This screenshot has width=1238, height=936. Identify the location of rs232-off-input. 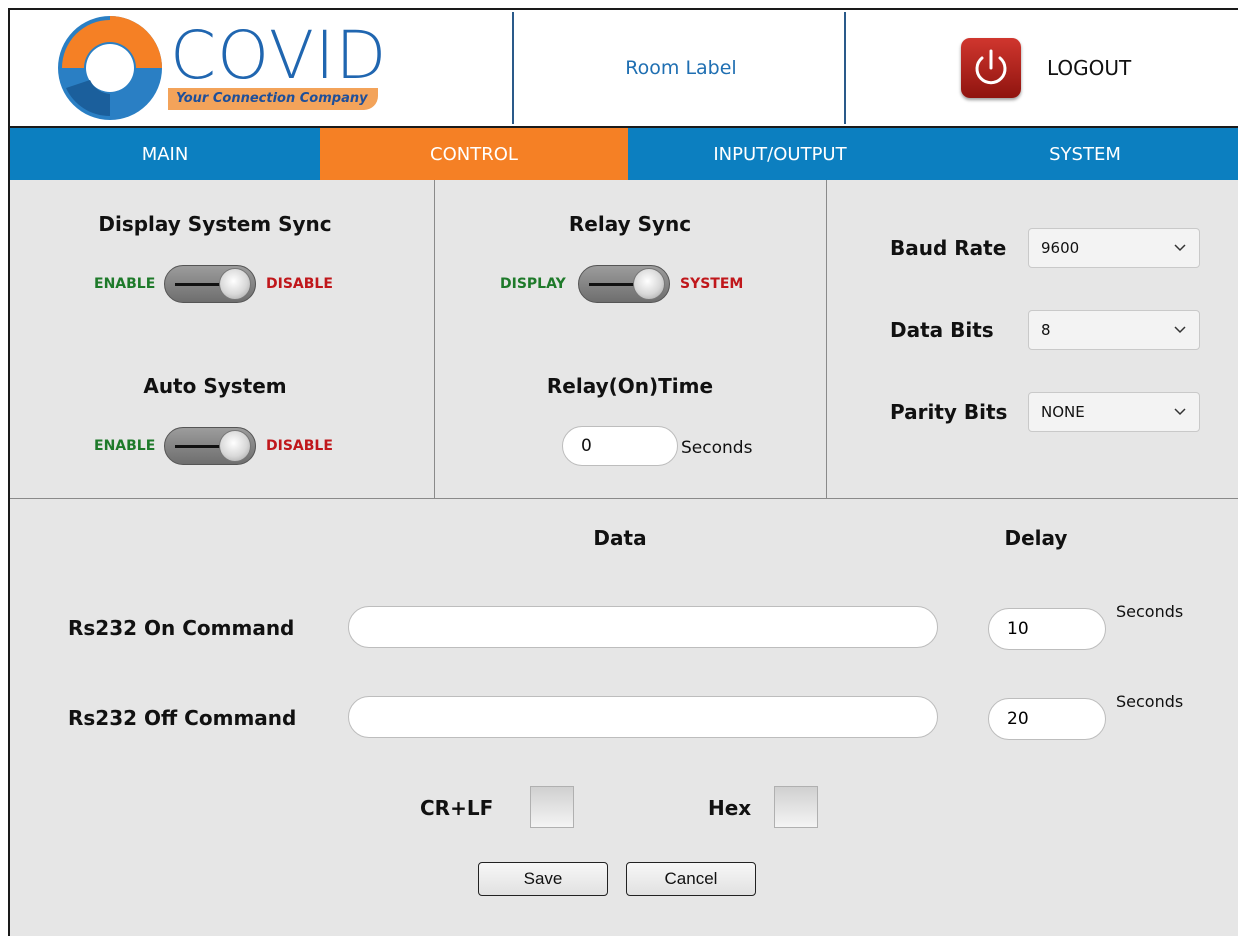
(643, 717).